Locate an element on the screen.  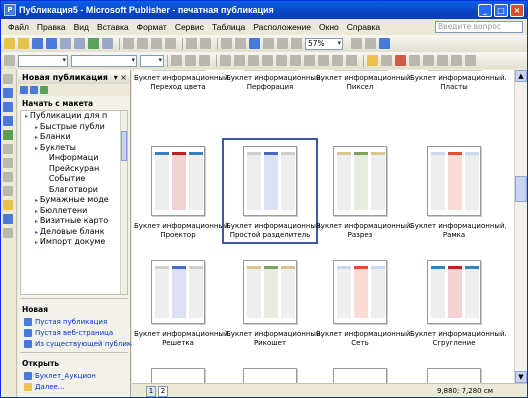
wordart-icon is located at coordinates (8, 121).